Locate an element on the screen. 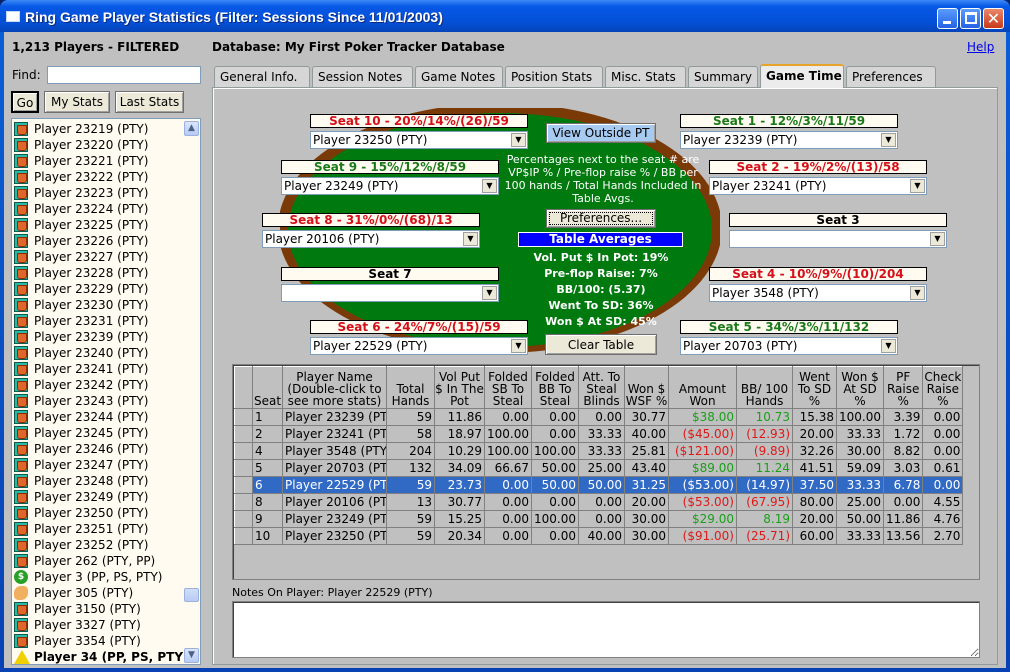 This screenshot has height=672, width=1010. go-button: Go is located at coordinates (25, 102).